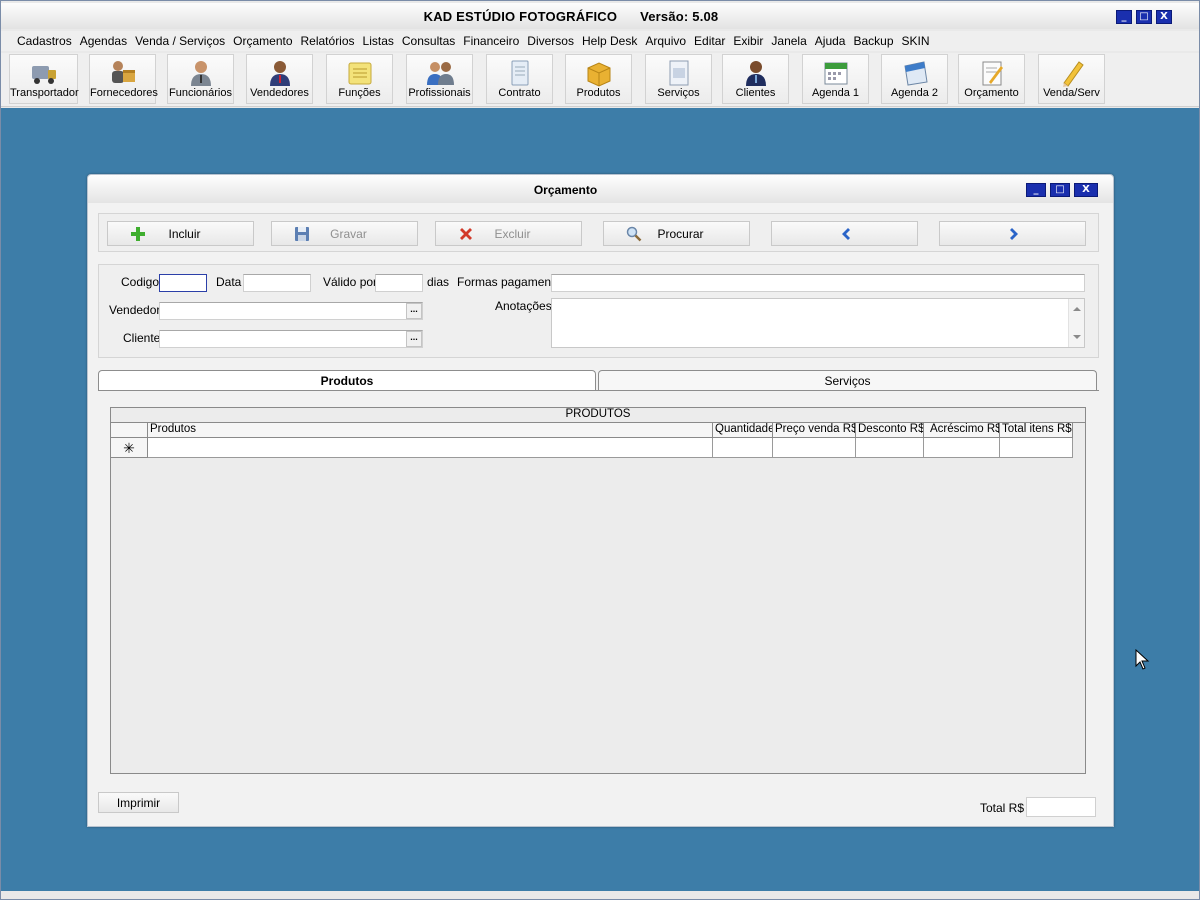 Image resolution: width=1200 pixels, height=900 pixels. Describe the element at coordinates (678, 93) in the screenshot. I see `toolbar-label: Serviços` at that location.